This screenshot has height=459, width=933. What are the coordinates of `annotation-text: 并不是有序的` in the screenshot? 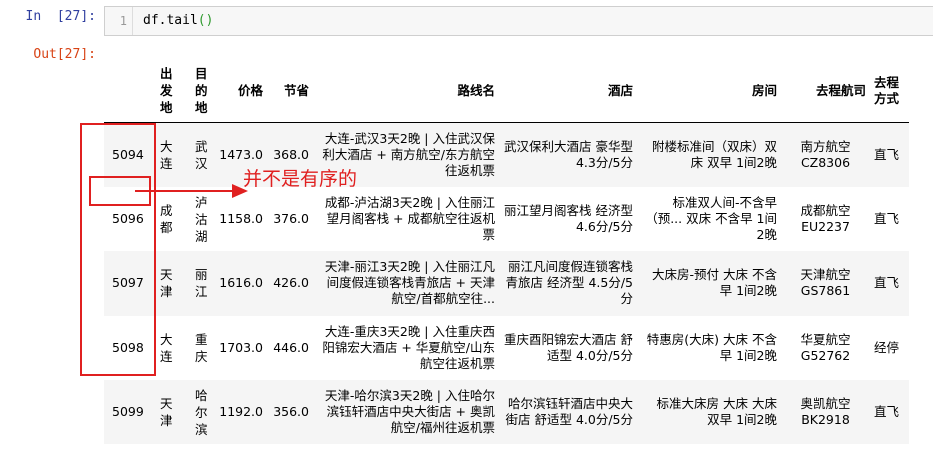 It's located at (300, 179).